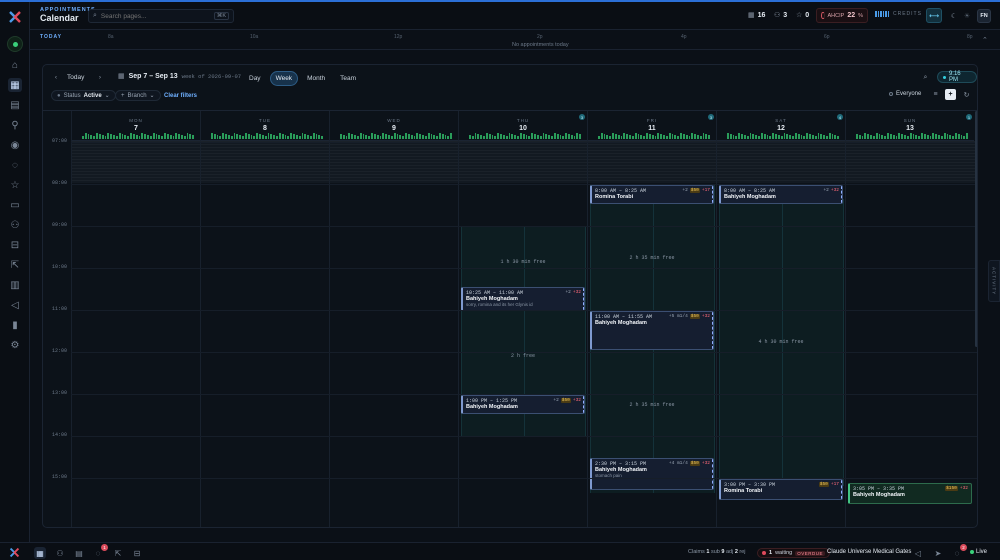  What do you see at coordinates (100, 77) in the screenshot?
I see `next-week-chevron-icon: ›` at bounding box center [100, 77].